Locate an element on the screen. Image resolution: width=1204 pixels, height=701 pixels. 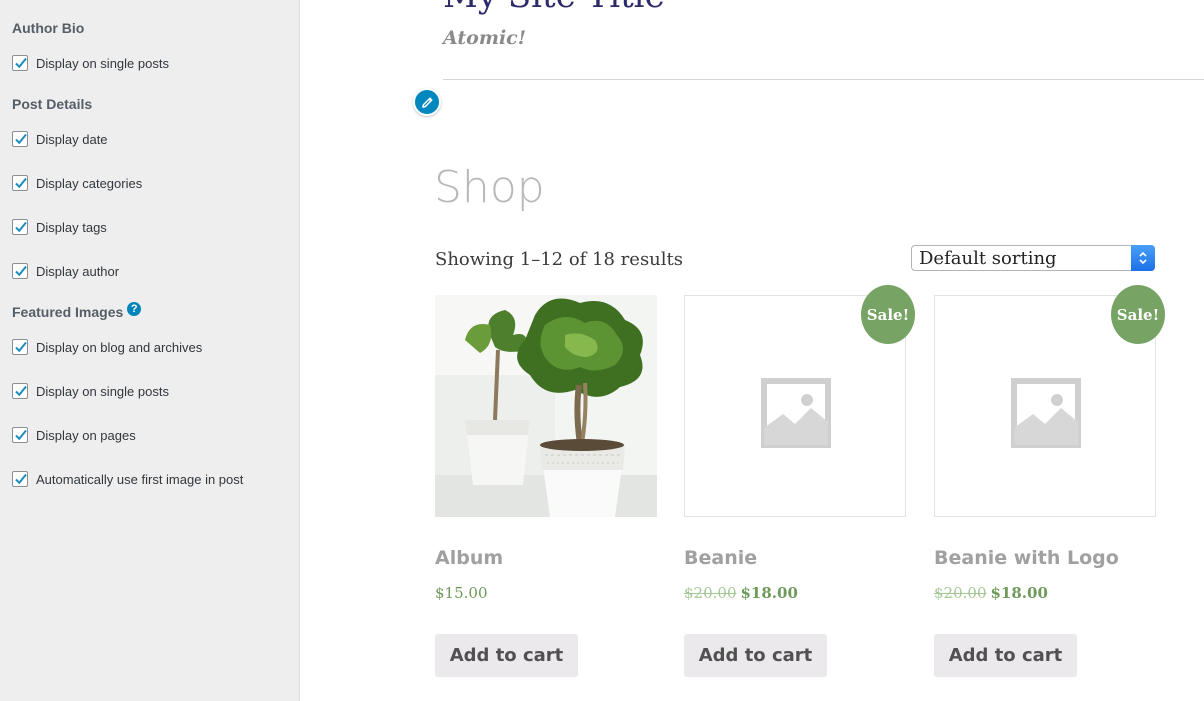
checkbox-display-categories is located at coordinates (20, 183).